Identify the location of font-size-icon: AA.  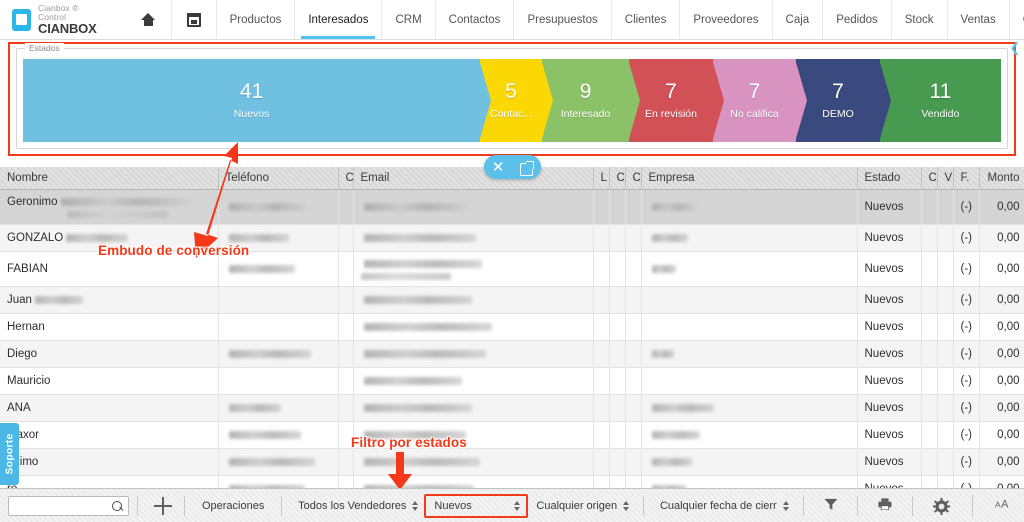
(1003, 505).